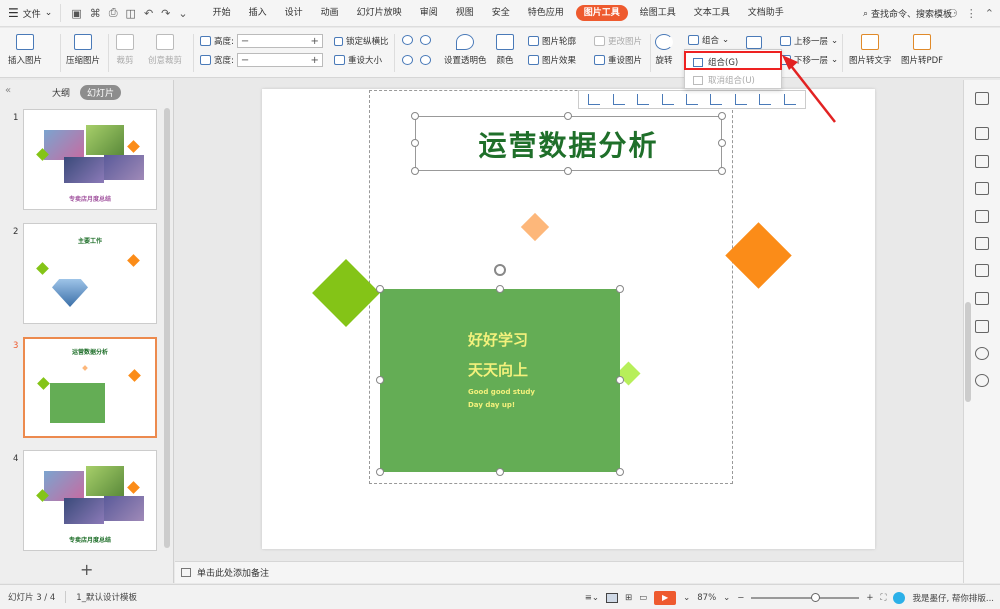 Image resolution: width=1000 pixels, height=609 pixels. I want to click on brightness-up-button, so click(407, 40).